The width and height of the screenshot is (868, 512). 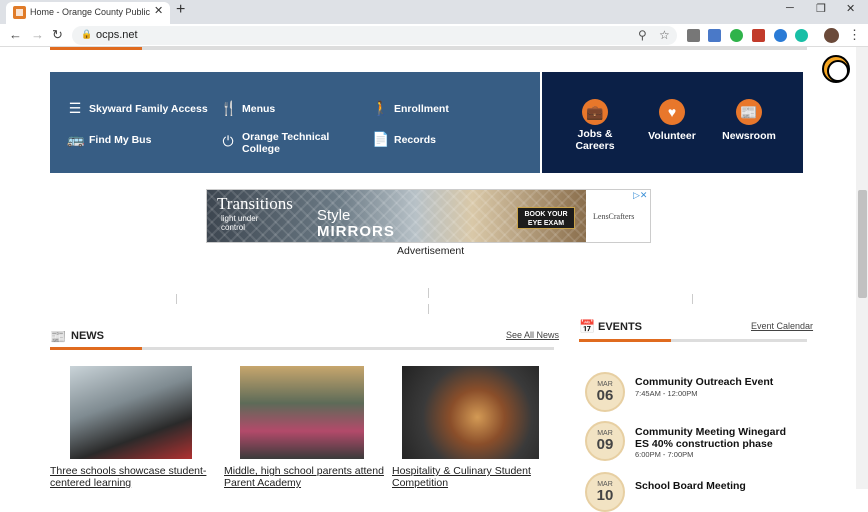 I want to click on event-time: 6:00PM - 7:00PM, so click(x=664, y=454).